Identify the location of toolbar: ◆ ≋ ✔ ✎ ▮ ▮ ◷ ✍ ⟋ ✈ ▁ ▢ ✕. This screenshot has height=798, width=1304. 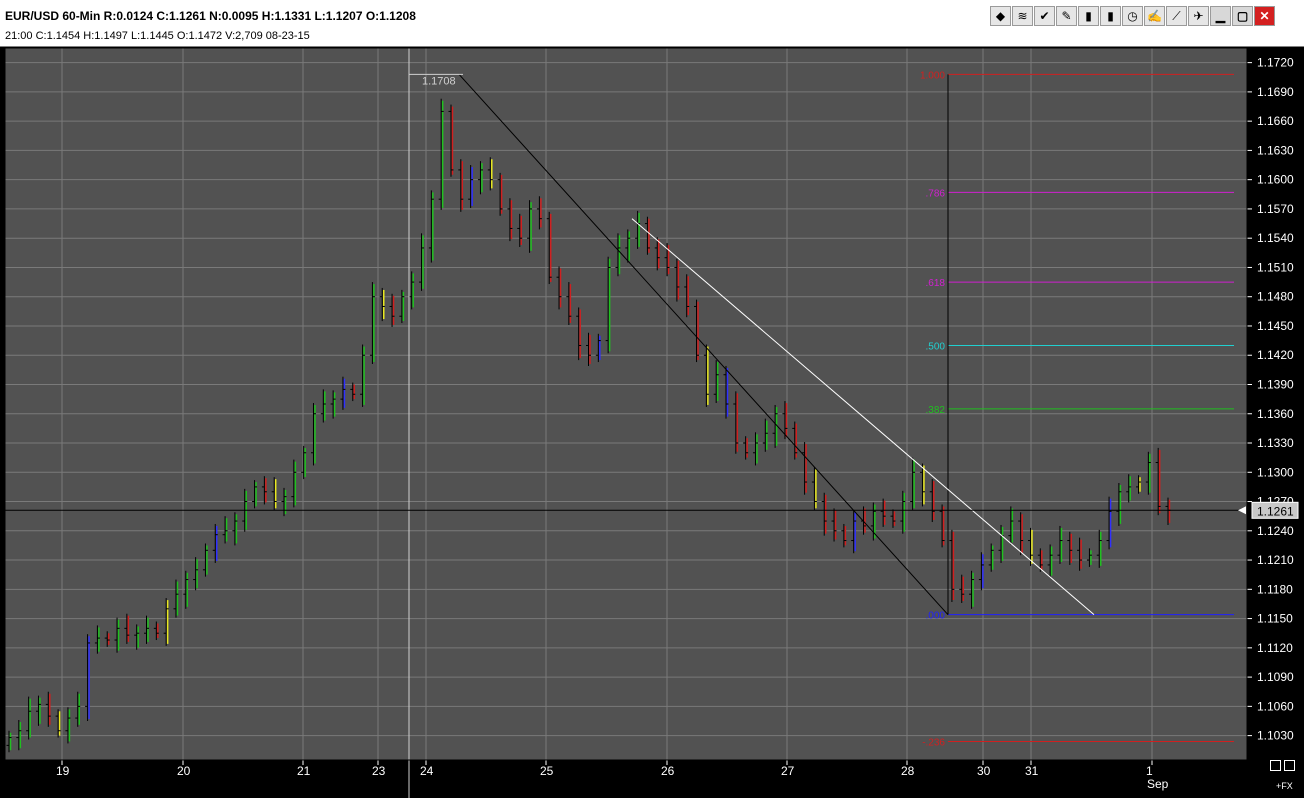
(1132, 17).